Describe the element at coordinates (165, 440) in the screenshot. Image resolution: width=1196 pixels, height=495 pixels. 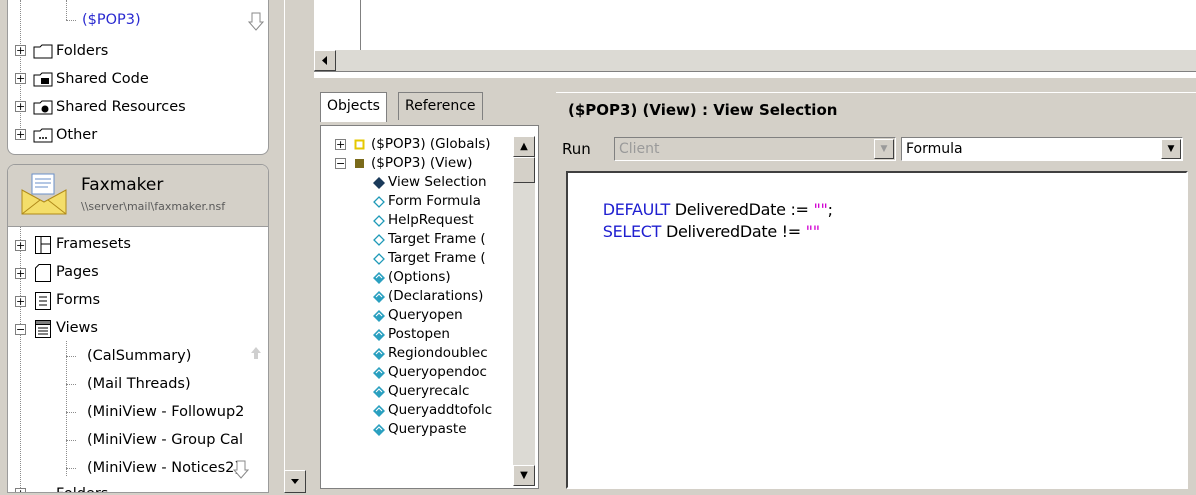
I see `view-item-miniview-group-cal: (MiniView - Group Cal` at that location.